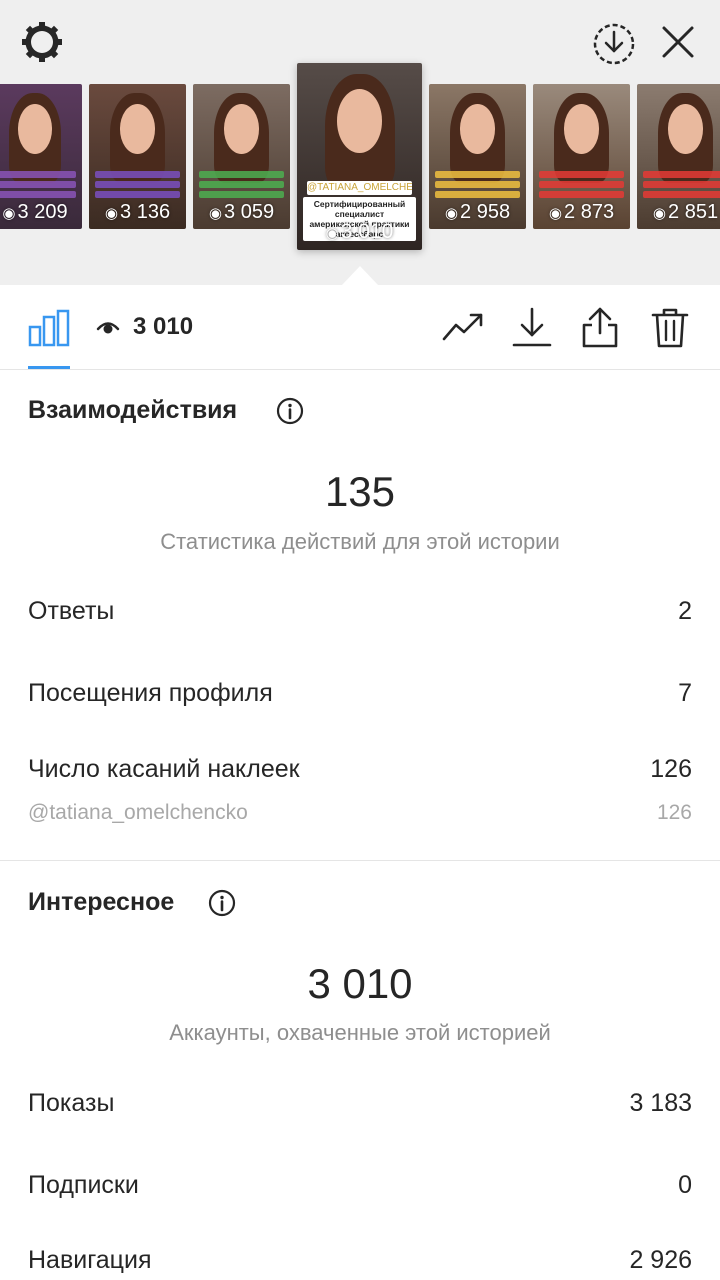  I want to click on replies-label: Ответы, so click(71, 611).